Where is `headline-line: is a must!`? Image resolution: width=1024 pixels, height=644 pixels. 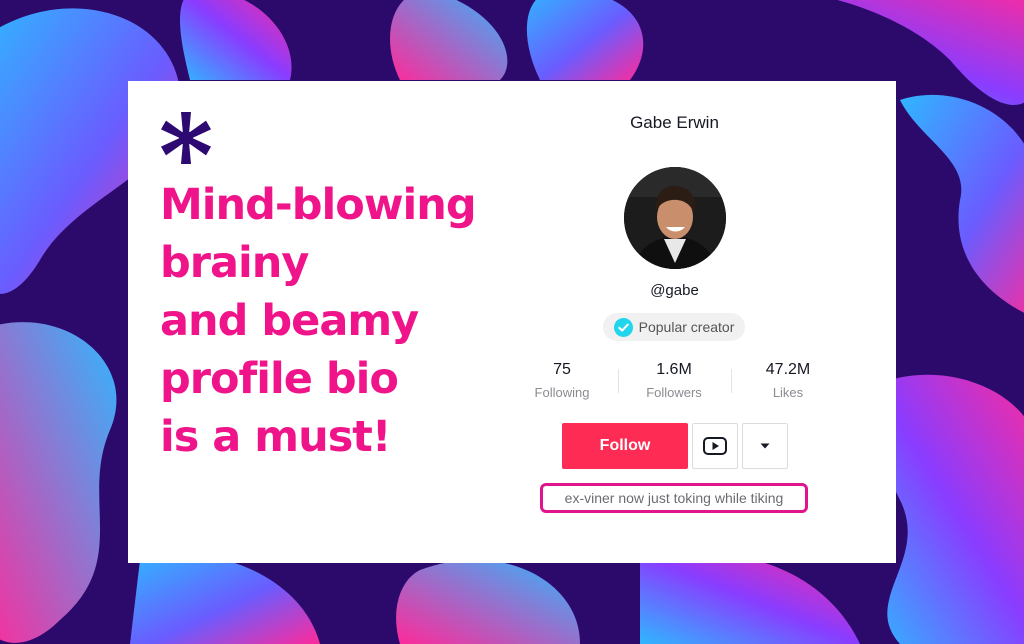
headline-line: is a must! is located at coordinates (275, 437).